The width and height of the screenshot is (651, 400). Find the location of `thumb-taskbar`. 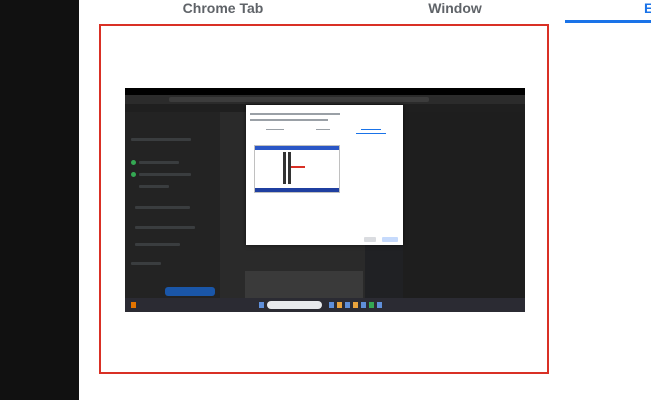

thumb-taskbar is located at coordinates (325, 305).